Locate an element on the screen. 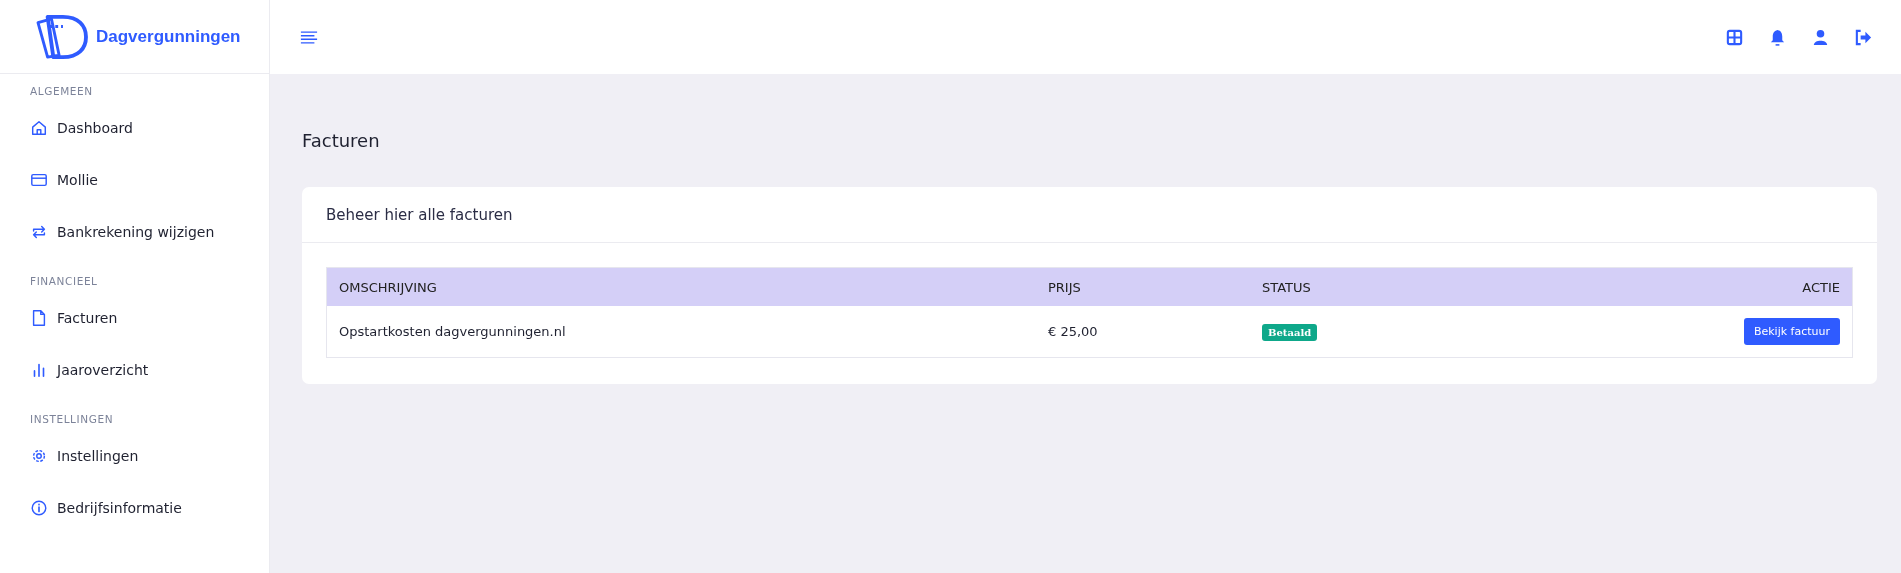 The image size is (1901, 573). page-title: Facturen is located at coordinates (341, 140).